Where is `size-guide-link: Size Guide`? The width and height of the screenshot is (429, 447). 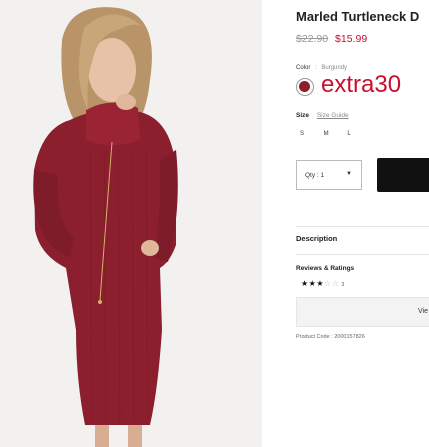
size-guide-link: Size Guide is located at coordinates (333, 115).